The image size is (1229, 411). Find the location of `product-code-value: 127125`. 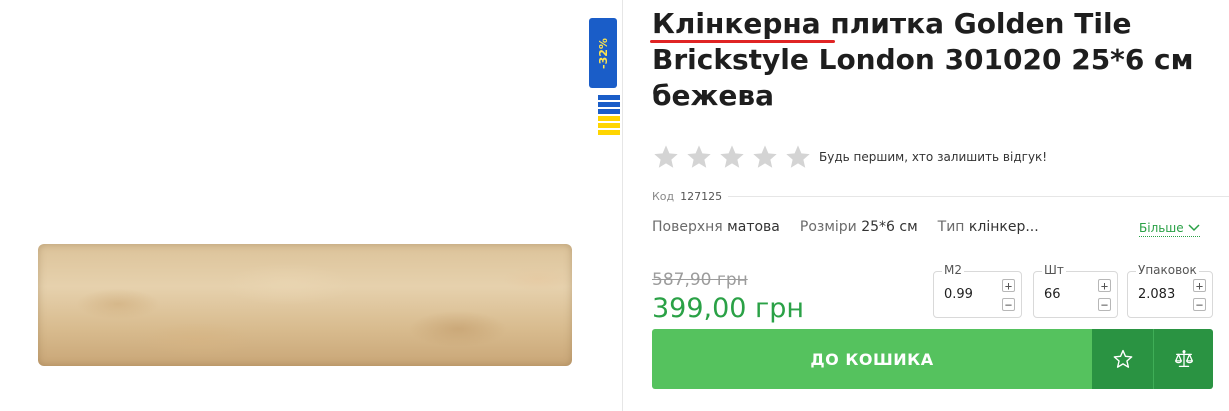

product-code-value: 127125 is located at coordinates (701, 196).